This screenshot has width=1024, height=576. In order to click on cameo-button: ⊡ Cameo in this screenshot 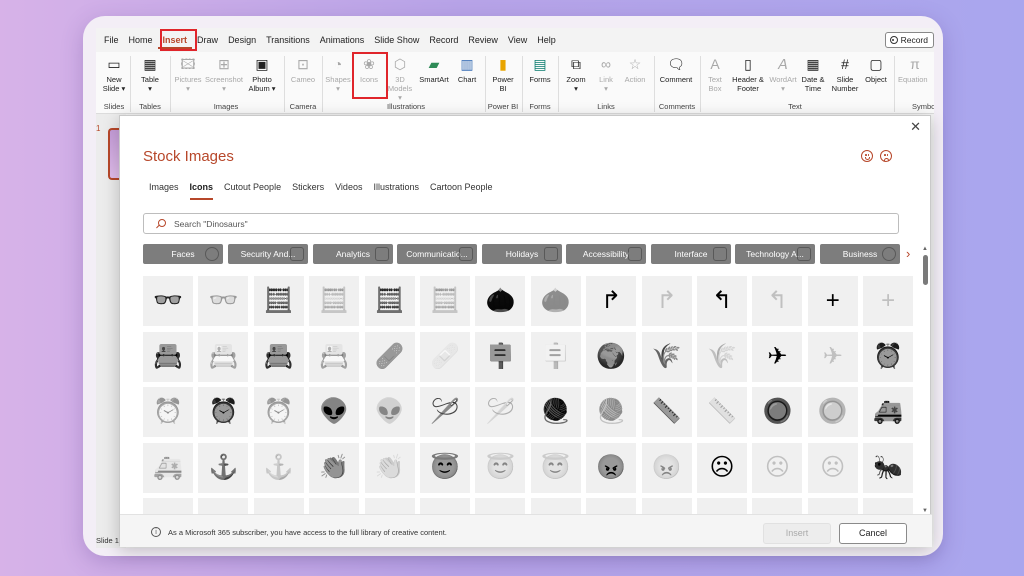, I will do `click(303, 69)`.